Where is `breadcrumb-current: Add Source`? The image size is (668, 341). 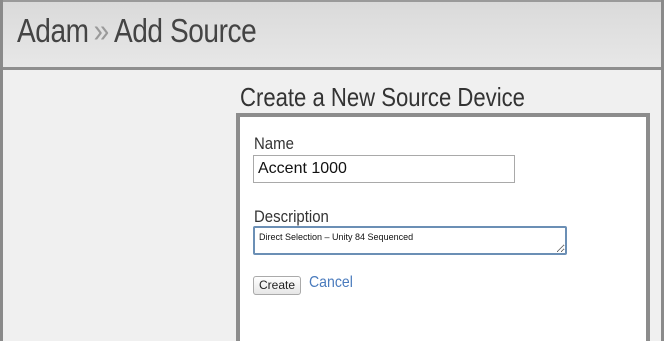 breadcrumb-current: Add Source is located at coordinates (185, 30).